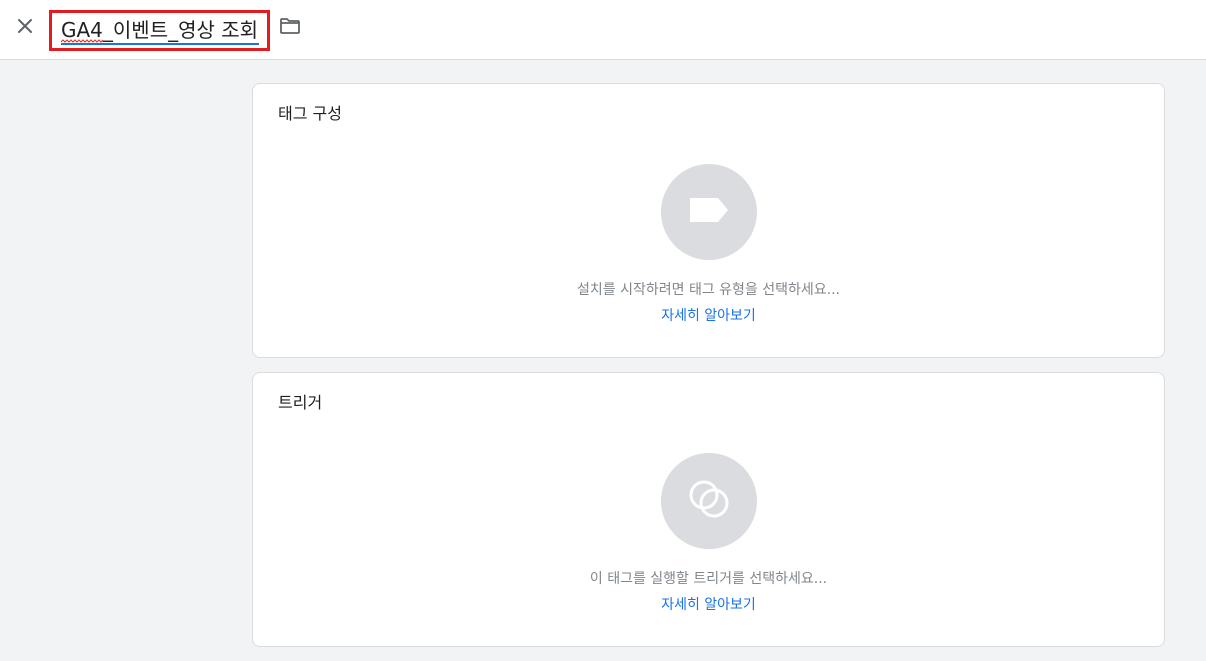 The height and width of the screenshot is (661, 1206). What do you see at coordinates (708, 604) in the screenshot?
I see `trigger-learn-more-link: 자세히 알아보기` at bounding box center [708, 604].